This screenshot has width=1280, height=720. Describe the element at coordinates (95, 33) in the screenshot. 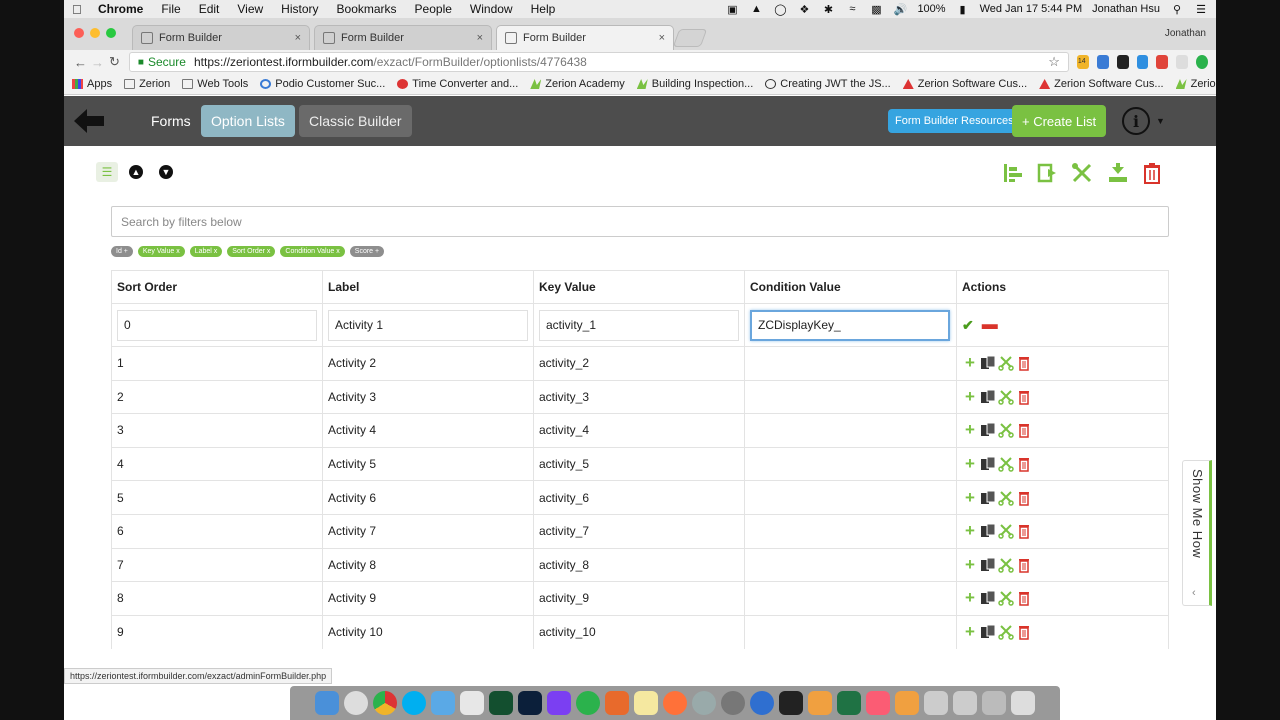

I see `window-minimize-button` at that location.